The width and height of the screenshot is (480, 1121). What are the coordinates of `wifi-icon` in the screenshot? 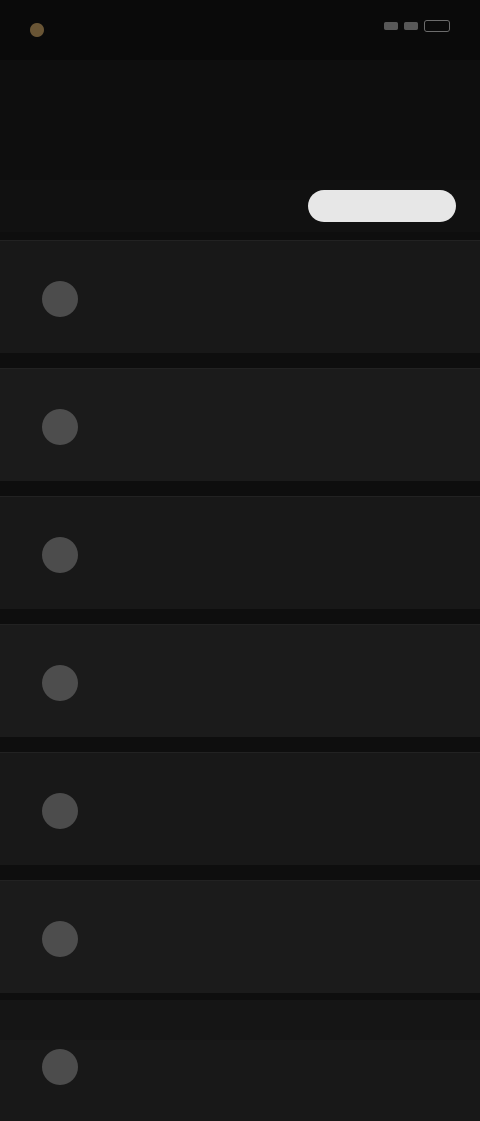 It's located at (411, 26).